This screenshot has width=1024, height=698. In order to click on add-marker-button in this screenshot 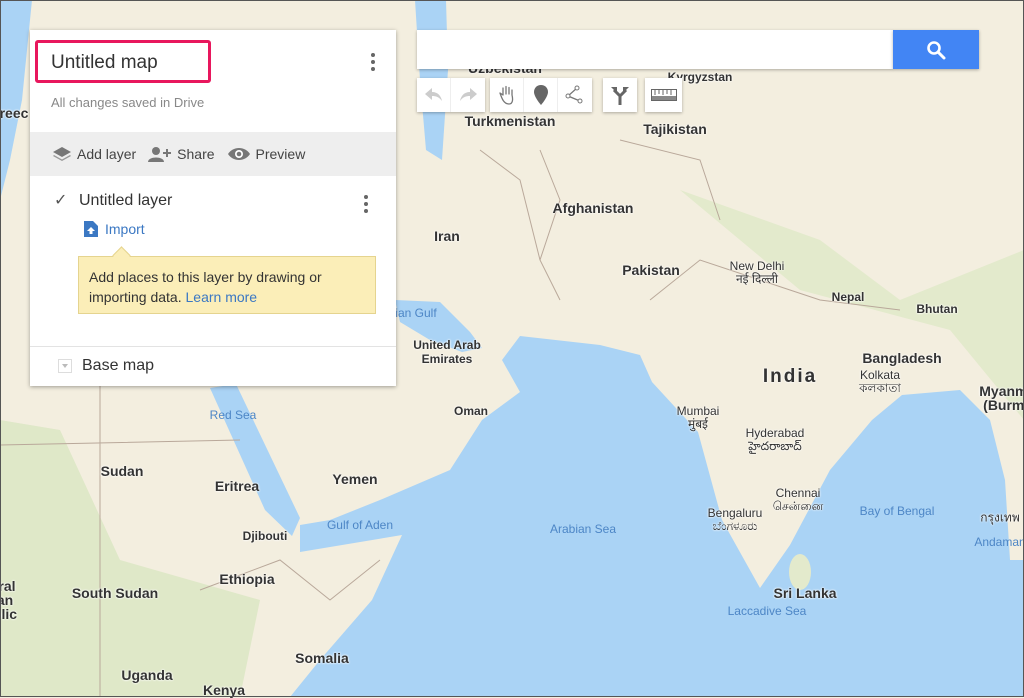, I will do `click(541, 95)`.